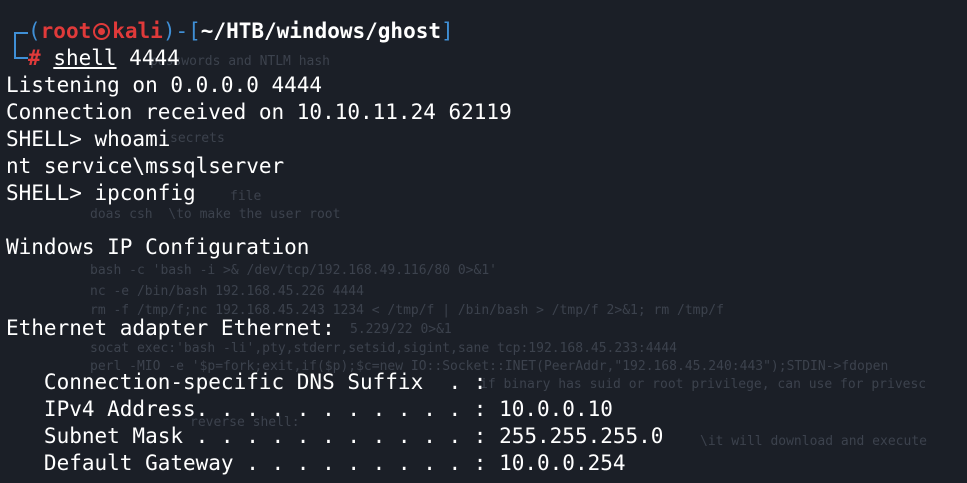 The width and height of the screenshot is (967, 483). I want to click on output-line: SHELL> ipconfig, so click(101, 193).